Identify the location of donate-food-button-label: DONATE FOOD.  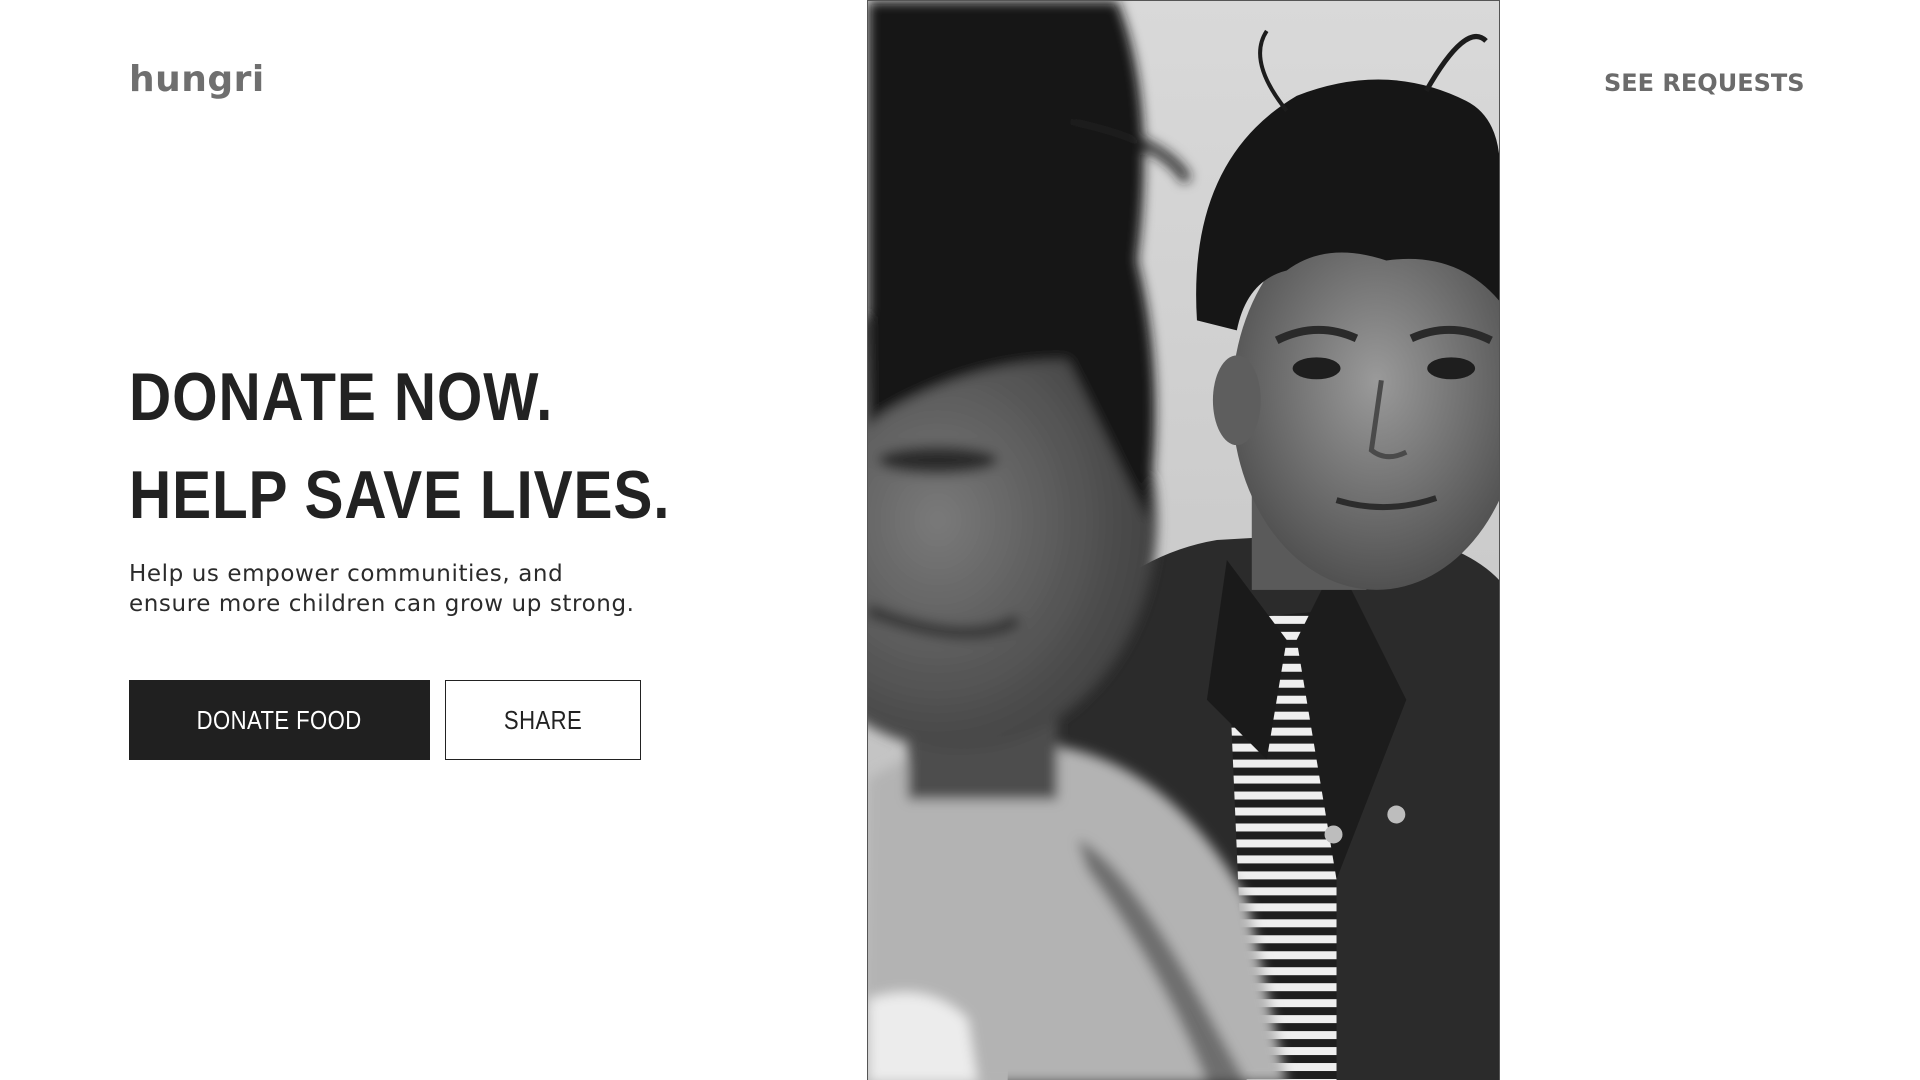
(279, 719).